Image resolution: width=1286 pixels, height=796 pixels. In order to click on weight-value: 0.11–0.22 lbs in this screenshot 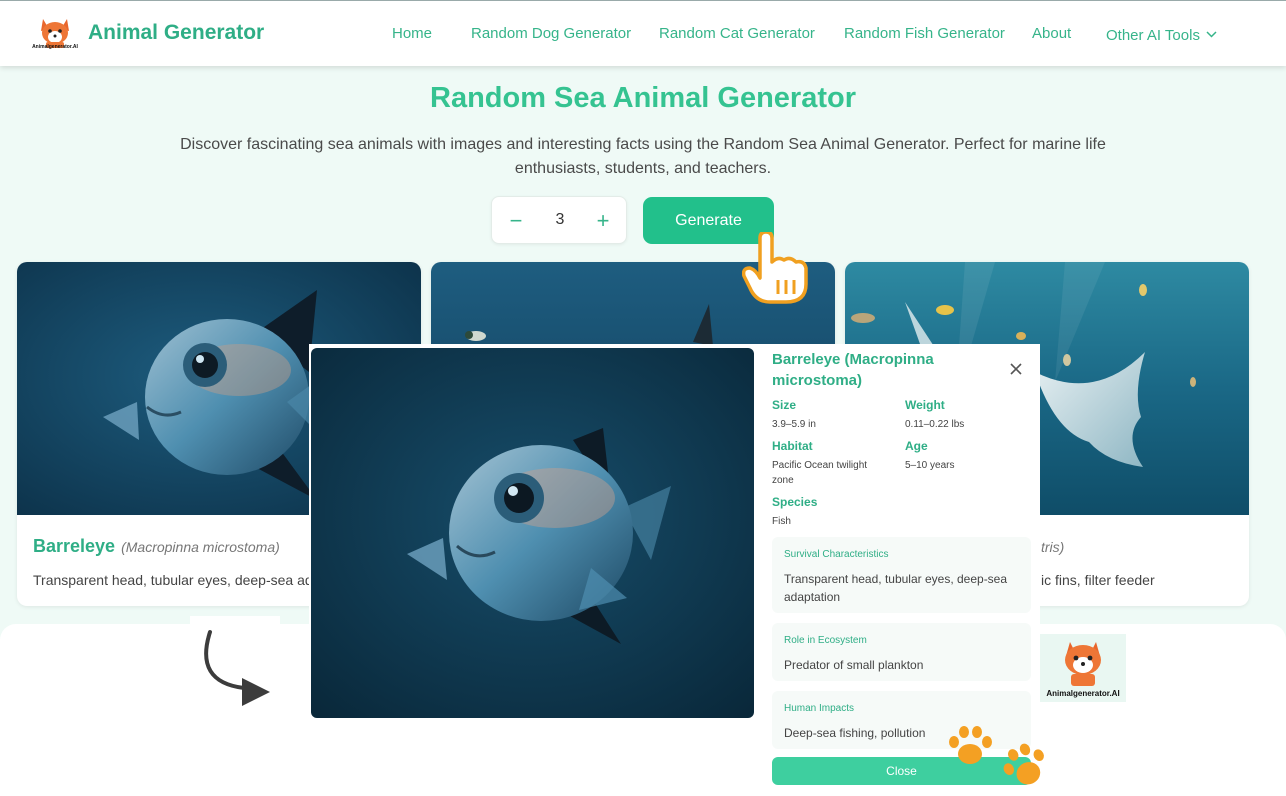, I will do `click(935, 424)`.